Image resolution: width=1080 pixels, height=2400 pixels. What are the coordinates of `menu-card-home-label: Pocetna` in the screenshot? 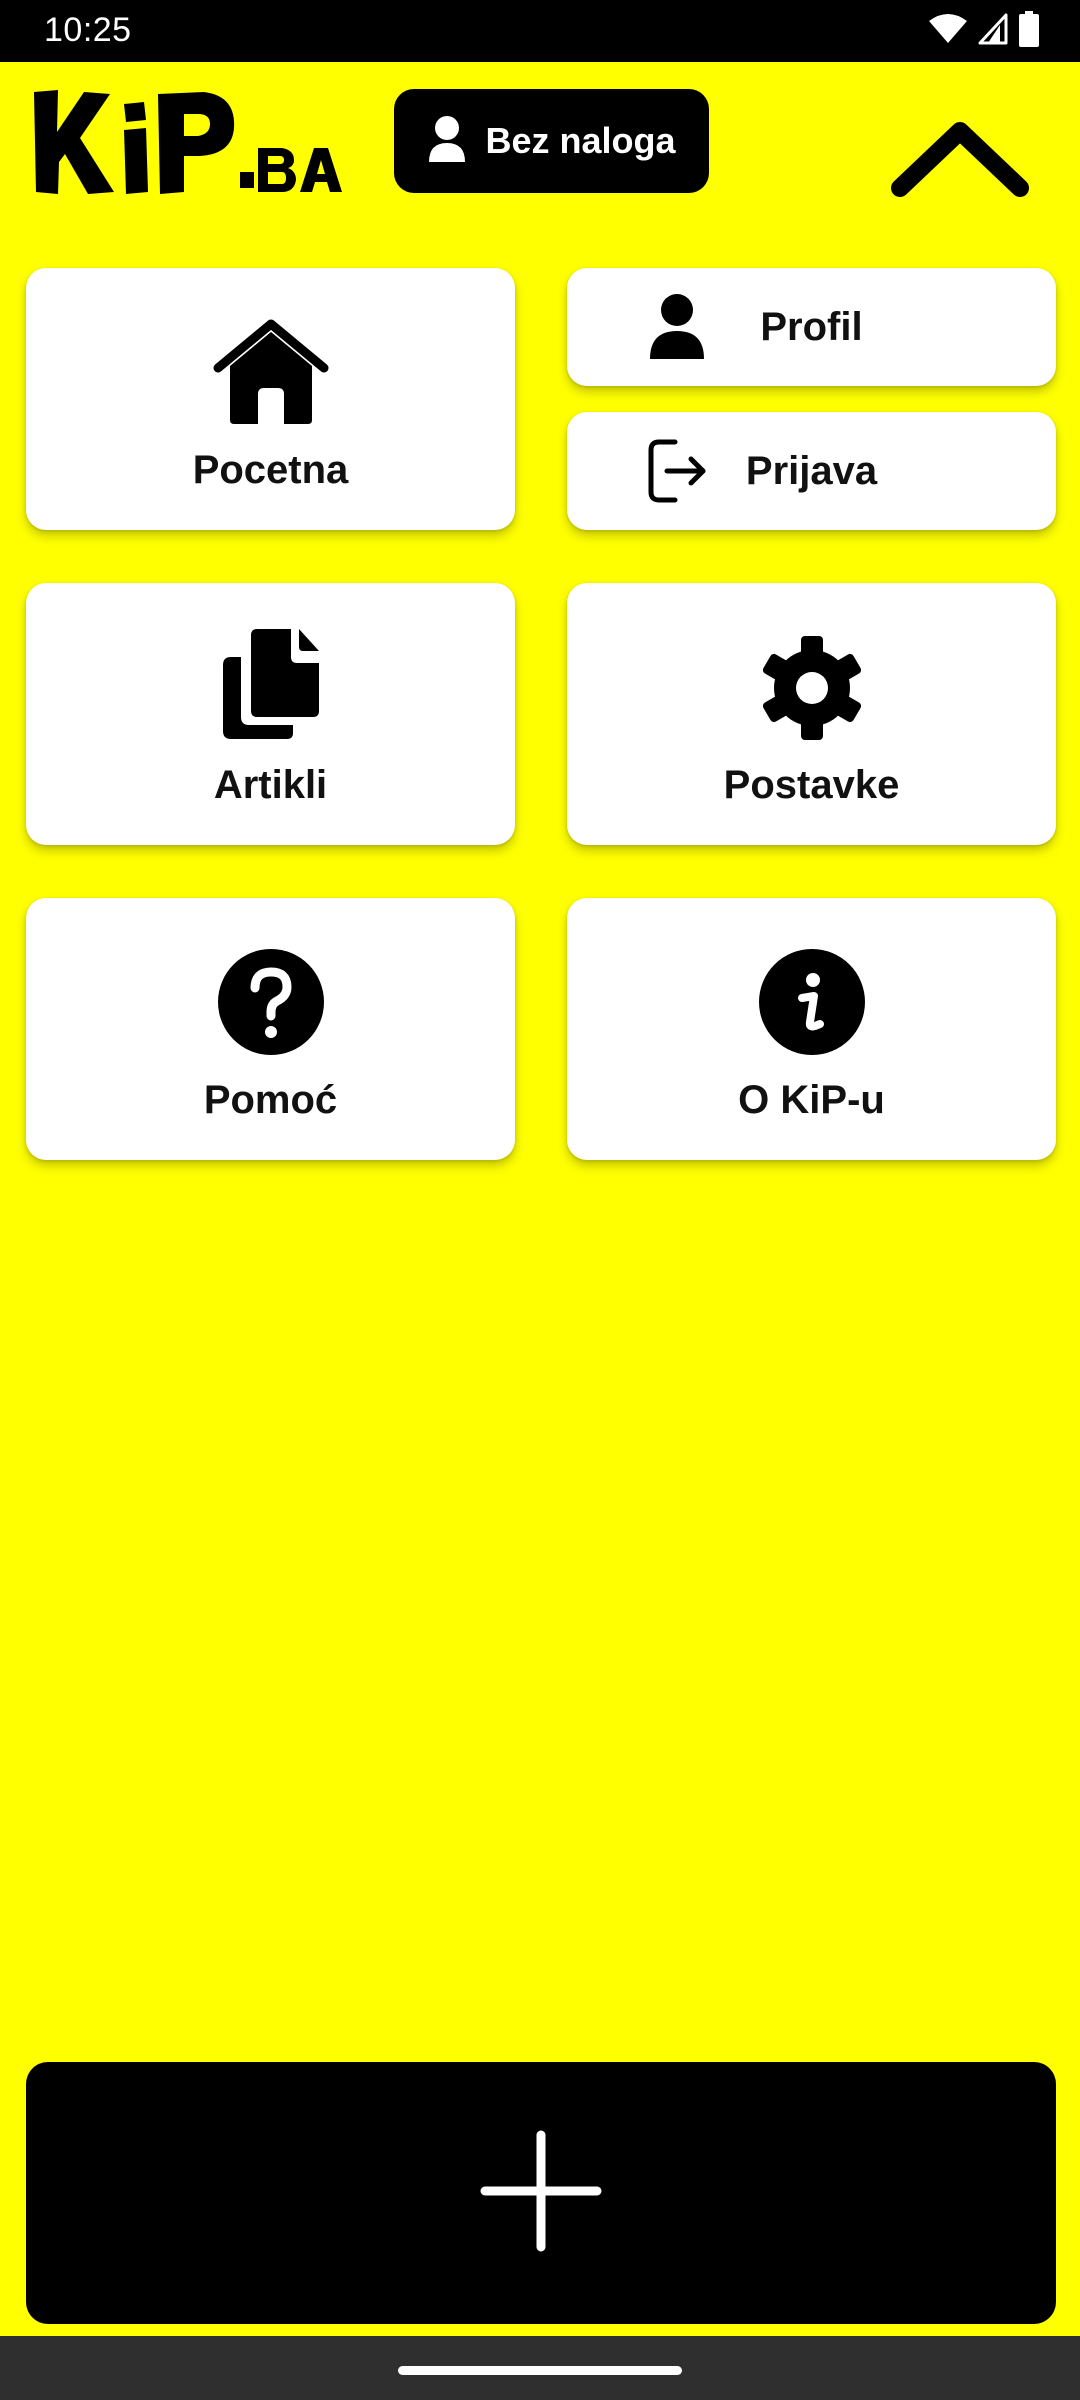 It's located at (270, 470).